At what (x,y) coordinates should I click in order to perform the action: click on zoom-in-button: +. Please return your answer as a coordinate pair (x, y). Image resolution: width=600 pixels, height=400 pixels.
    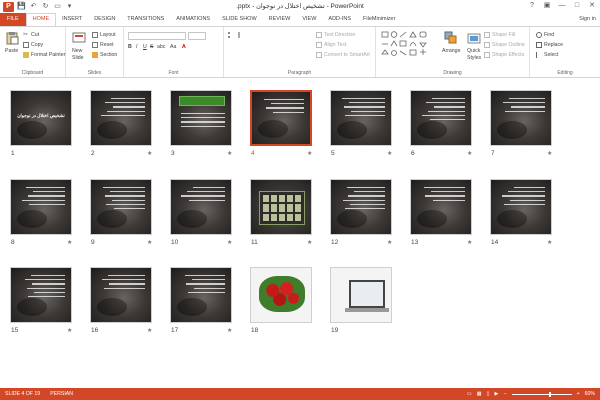
    Looking at the image, I should click on (578, 394).